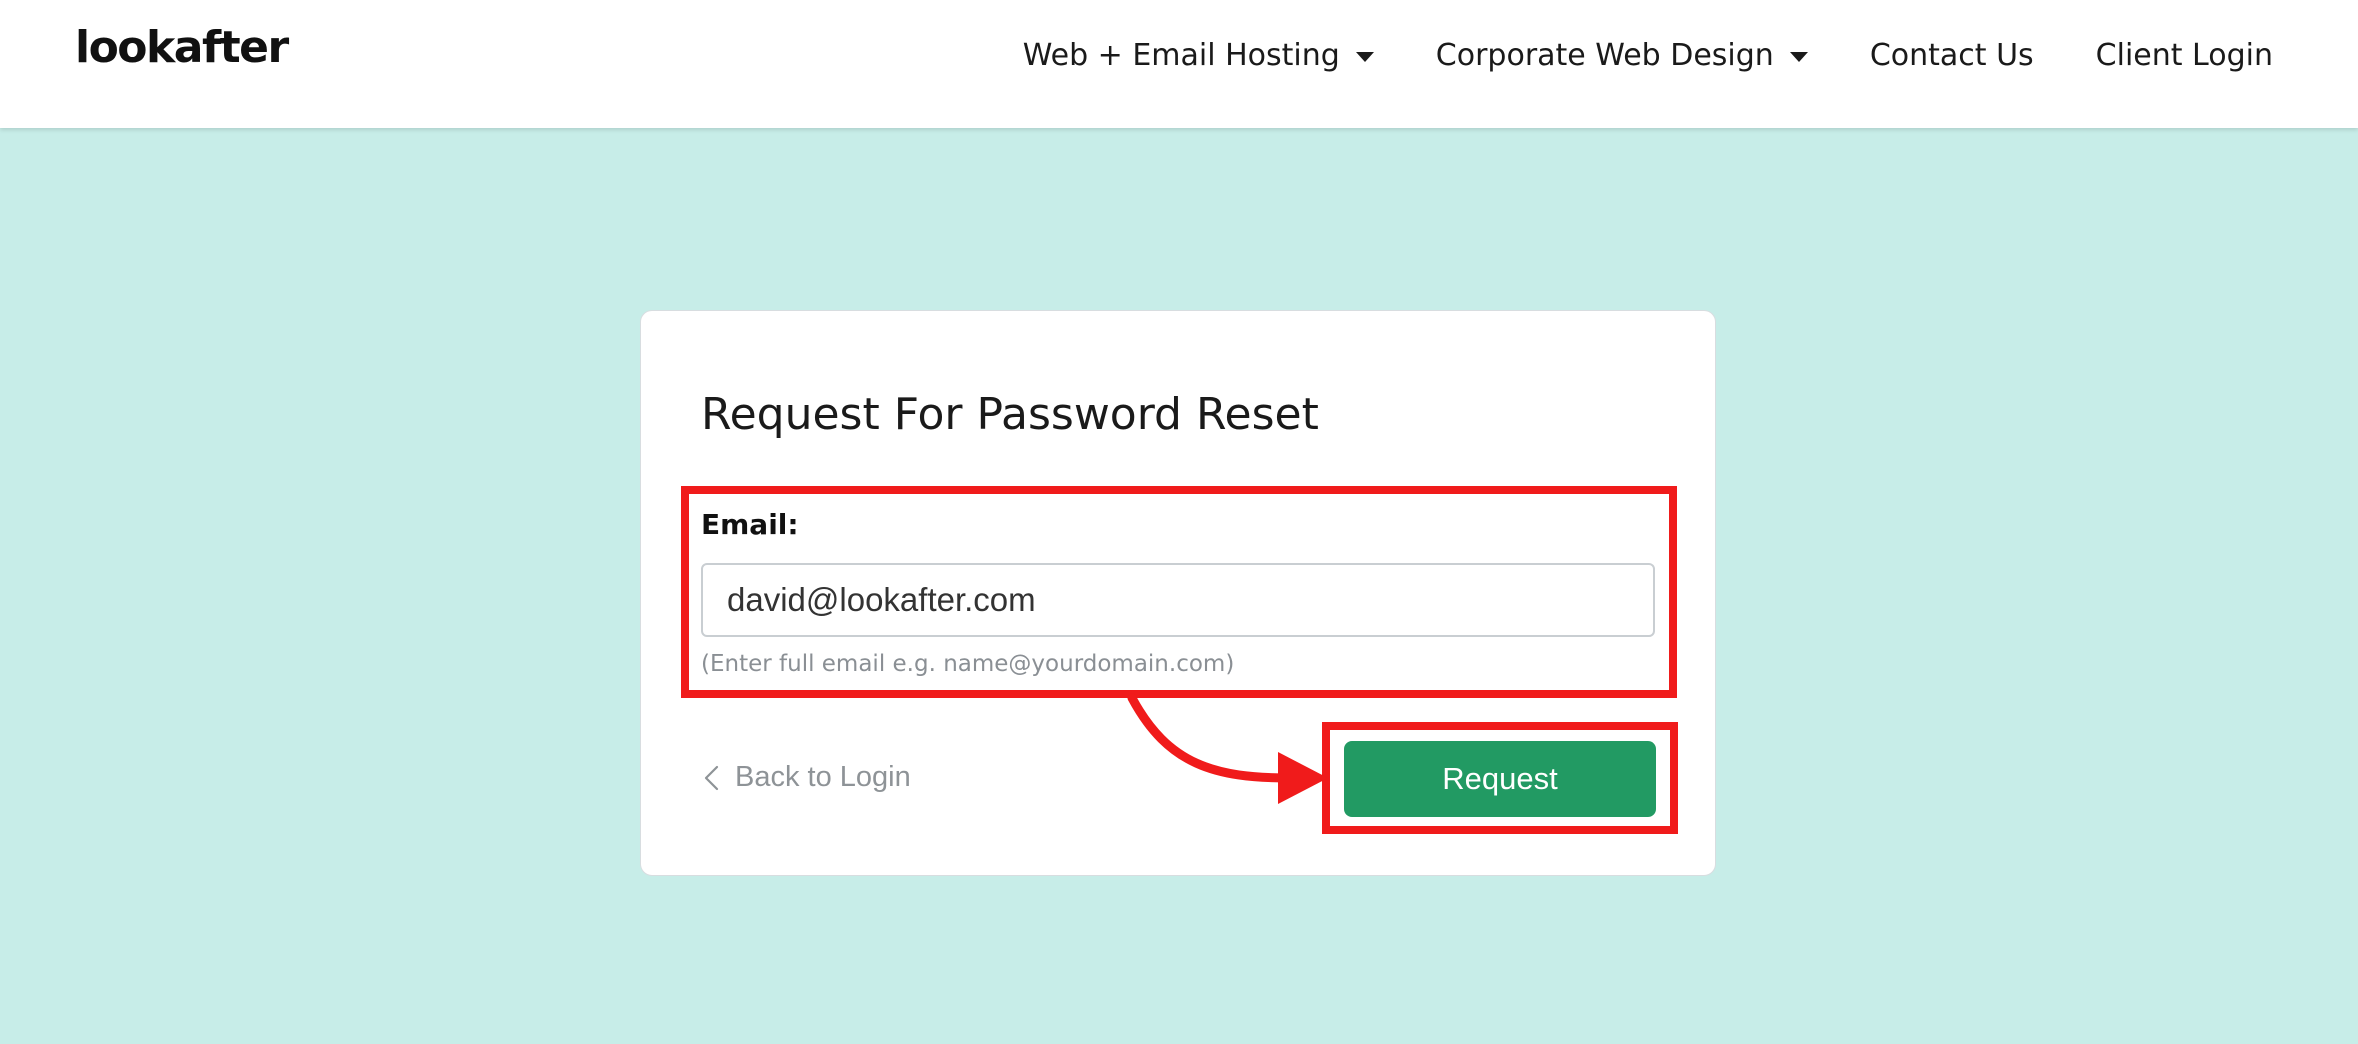 This screenshot has width=2358, height=1044. What do you see at coordinates (711, 777) in the screenshot?
I see `chevron-left-icon` at bounding box center [711, 777].